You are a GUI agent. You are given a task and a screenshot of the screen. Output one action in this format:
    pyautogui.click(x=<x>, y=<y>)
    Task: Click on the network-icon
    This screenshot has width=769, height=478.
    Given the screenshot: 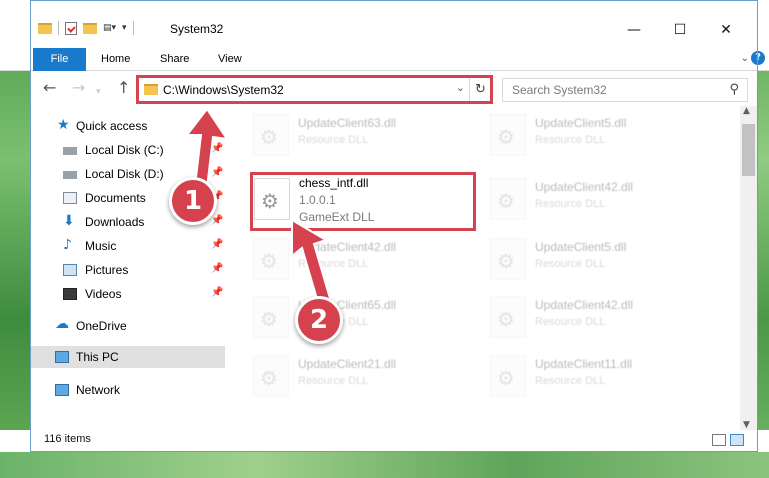 What is the action you would take?
    pyautogui.click(x=62, y=390)
    